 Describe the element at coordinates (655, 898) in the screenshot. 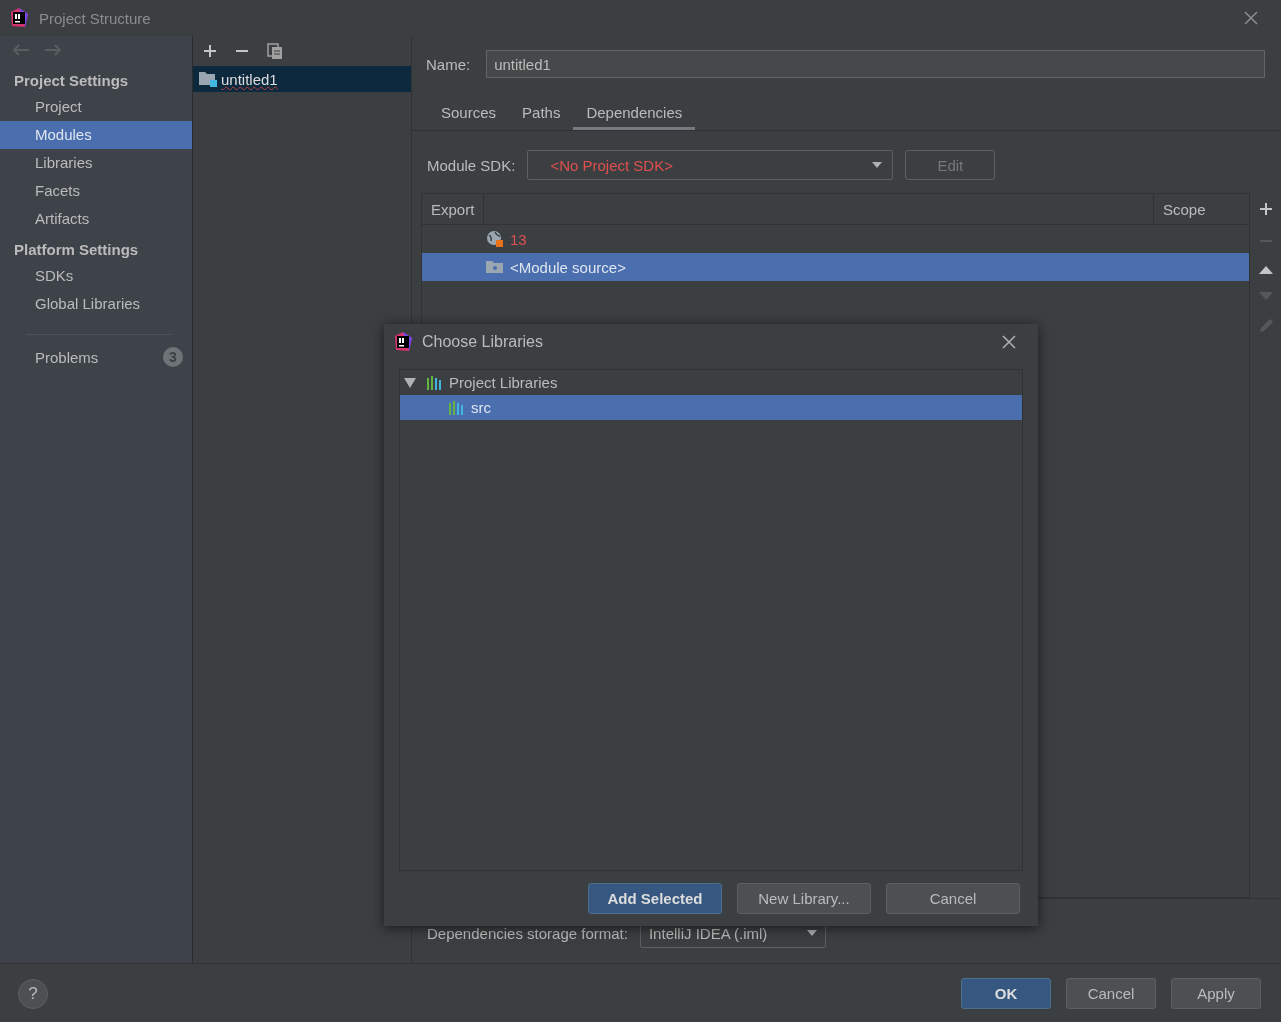

I see `dialog-button: Add Selected` at that location.